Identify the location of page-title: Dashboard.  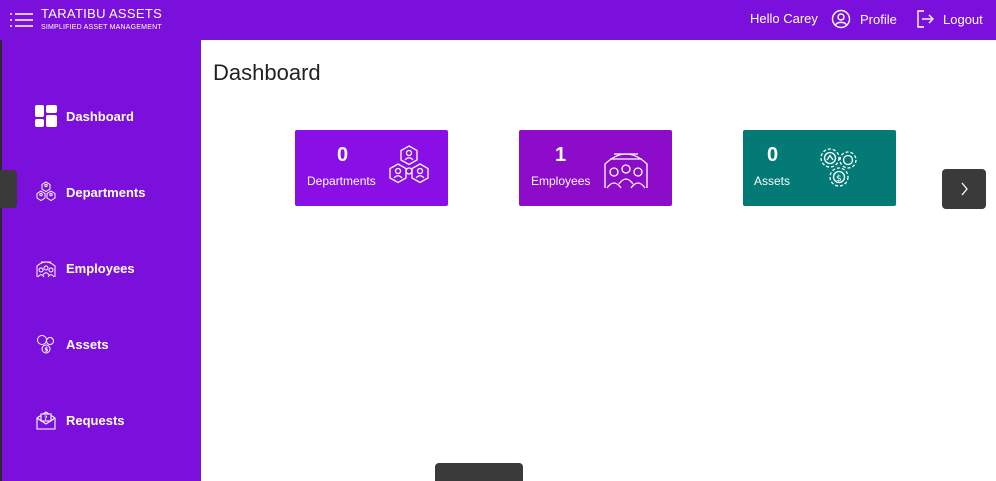
(267, 72).